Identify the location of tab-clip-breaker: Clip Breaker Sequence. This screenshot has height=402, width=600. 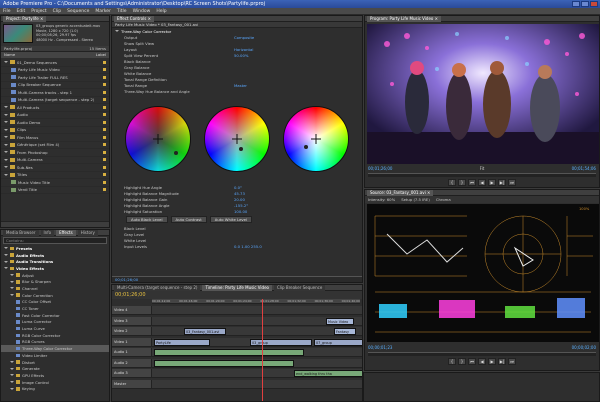
(300, 288).